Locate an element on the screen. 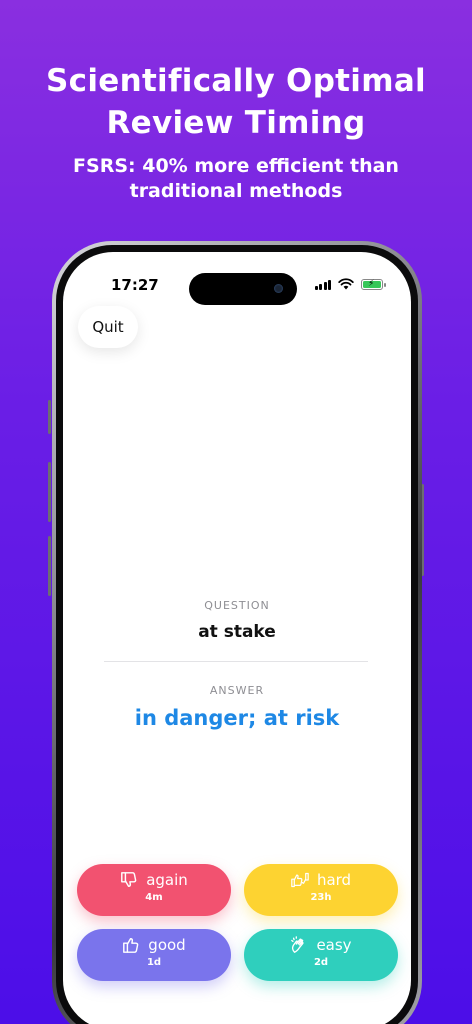  question-text: at stake is located at coordinates (237, 632).